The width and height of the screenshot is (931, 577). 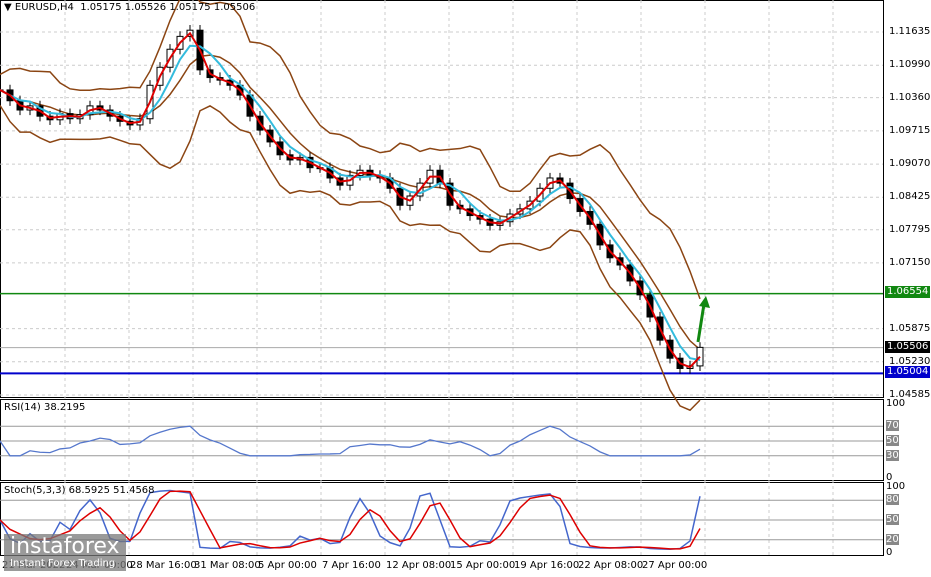 I want to click on price-tick: 1.08425, so click(x=910, y=197).